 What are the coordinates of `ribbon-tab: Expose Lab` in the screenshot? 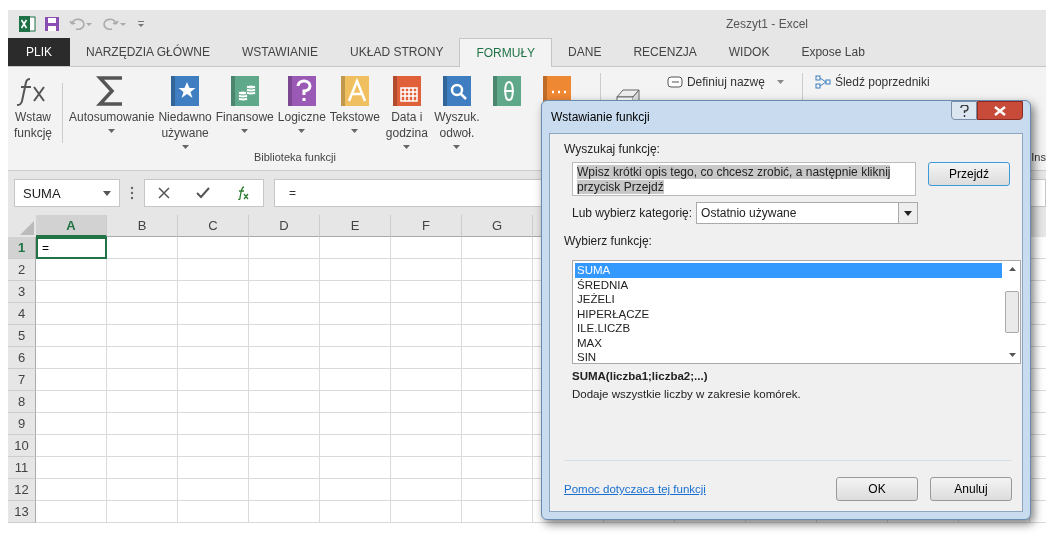 It's located at (833, 52).